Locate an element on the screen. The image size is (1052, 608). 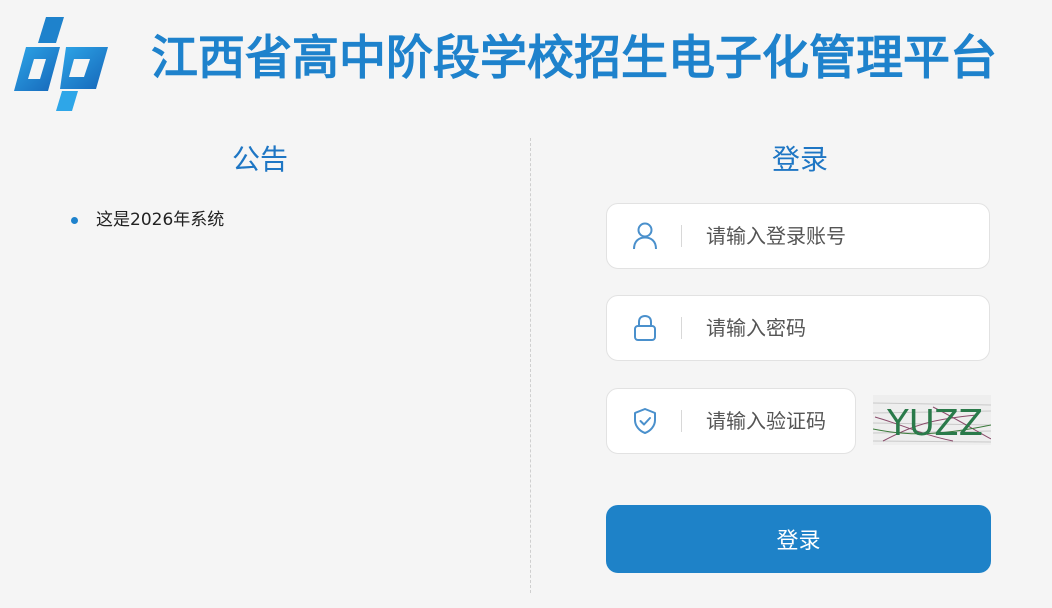
bullet-icon is located at coordinates (74, 220).